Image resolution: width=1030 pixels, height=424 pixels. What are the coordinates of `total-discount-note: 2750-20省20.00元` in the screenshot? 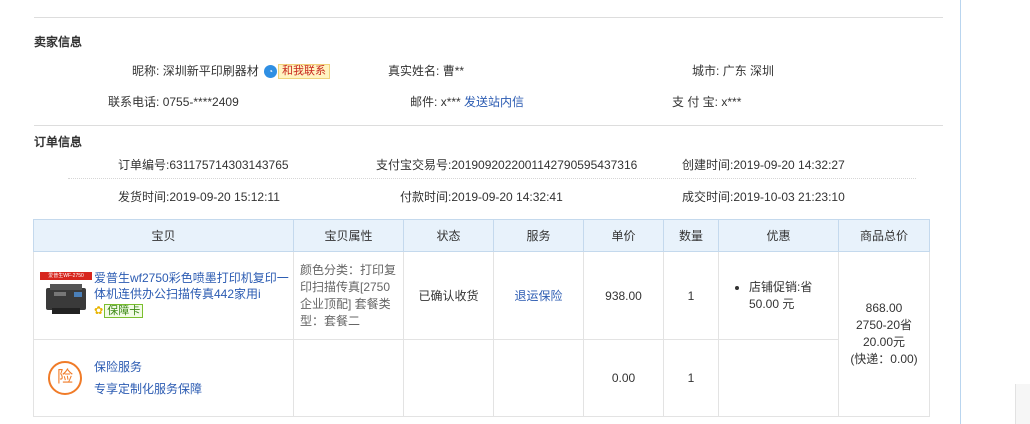 It's located at (884, 333).